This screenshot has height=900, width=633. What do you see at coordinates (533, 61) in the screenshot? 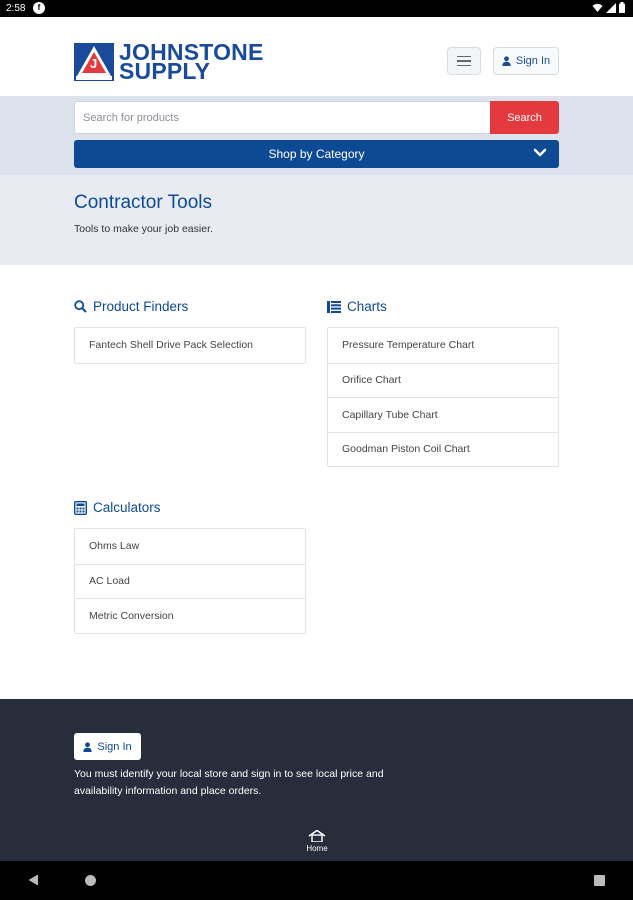
I see `header-sign-in-label: Sign In` at bounding box center [533, 61].